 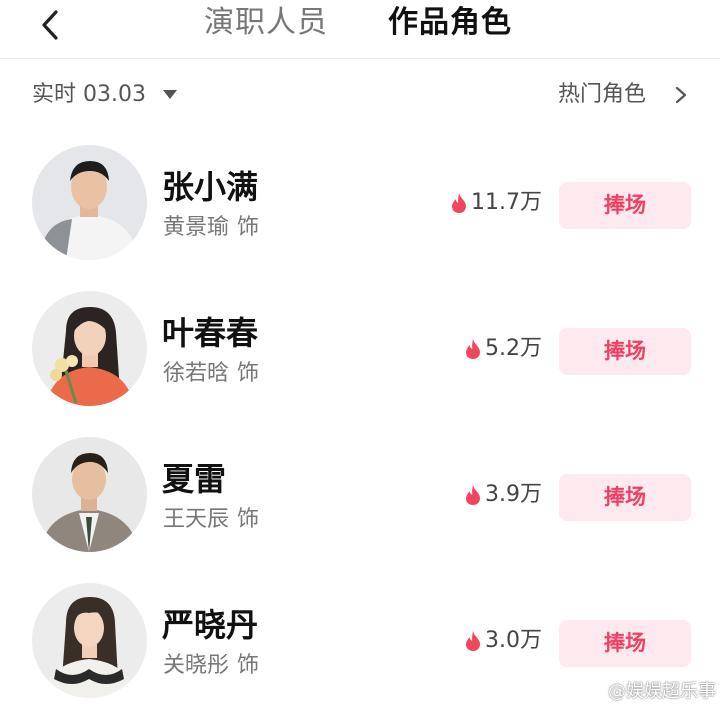 What do you see at coordinates (513, 640) in the screenshot?
I see `heat-value: 3.0万` at bounding box center [513, 640].